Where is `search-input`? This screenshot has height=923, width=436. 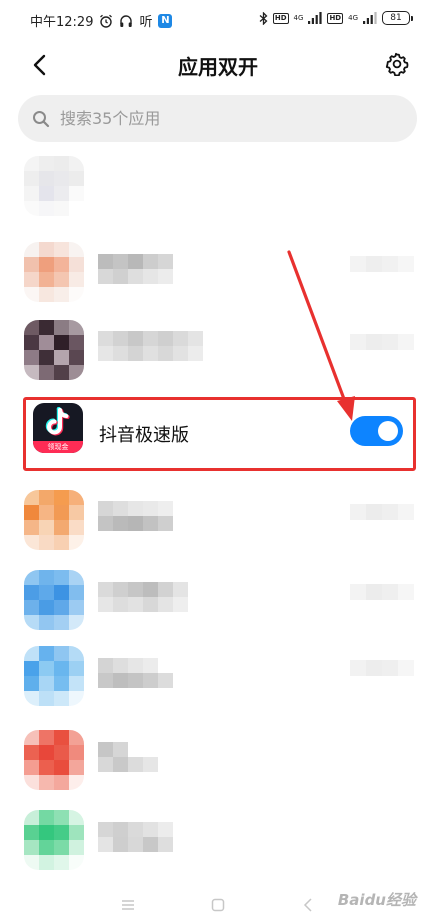
search-input is located at coordinates (220, 118).